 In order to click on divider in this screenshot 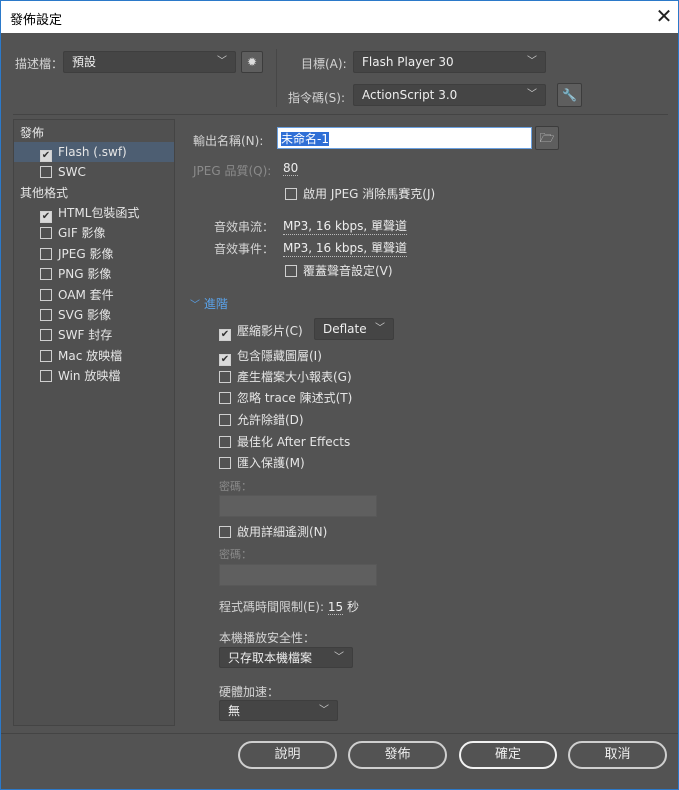, I will do `click(276, 78)`.